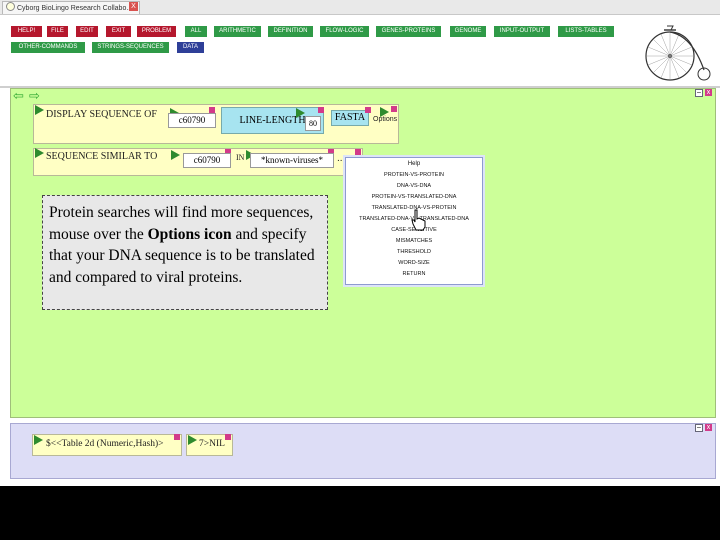  What do you see at coordinates (313, 123) in the screenshot?
I see `line-length-value-input: 80` at bounding box center [313, 123].